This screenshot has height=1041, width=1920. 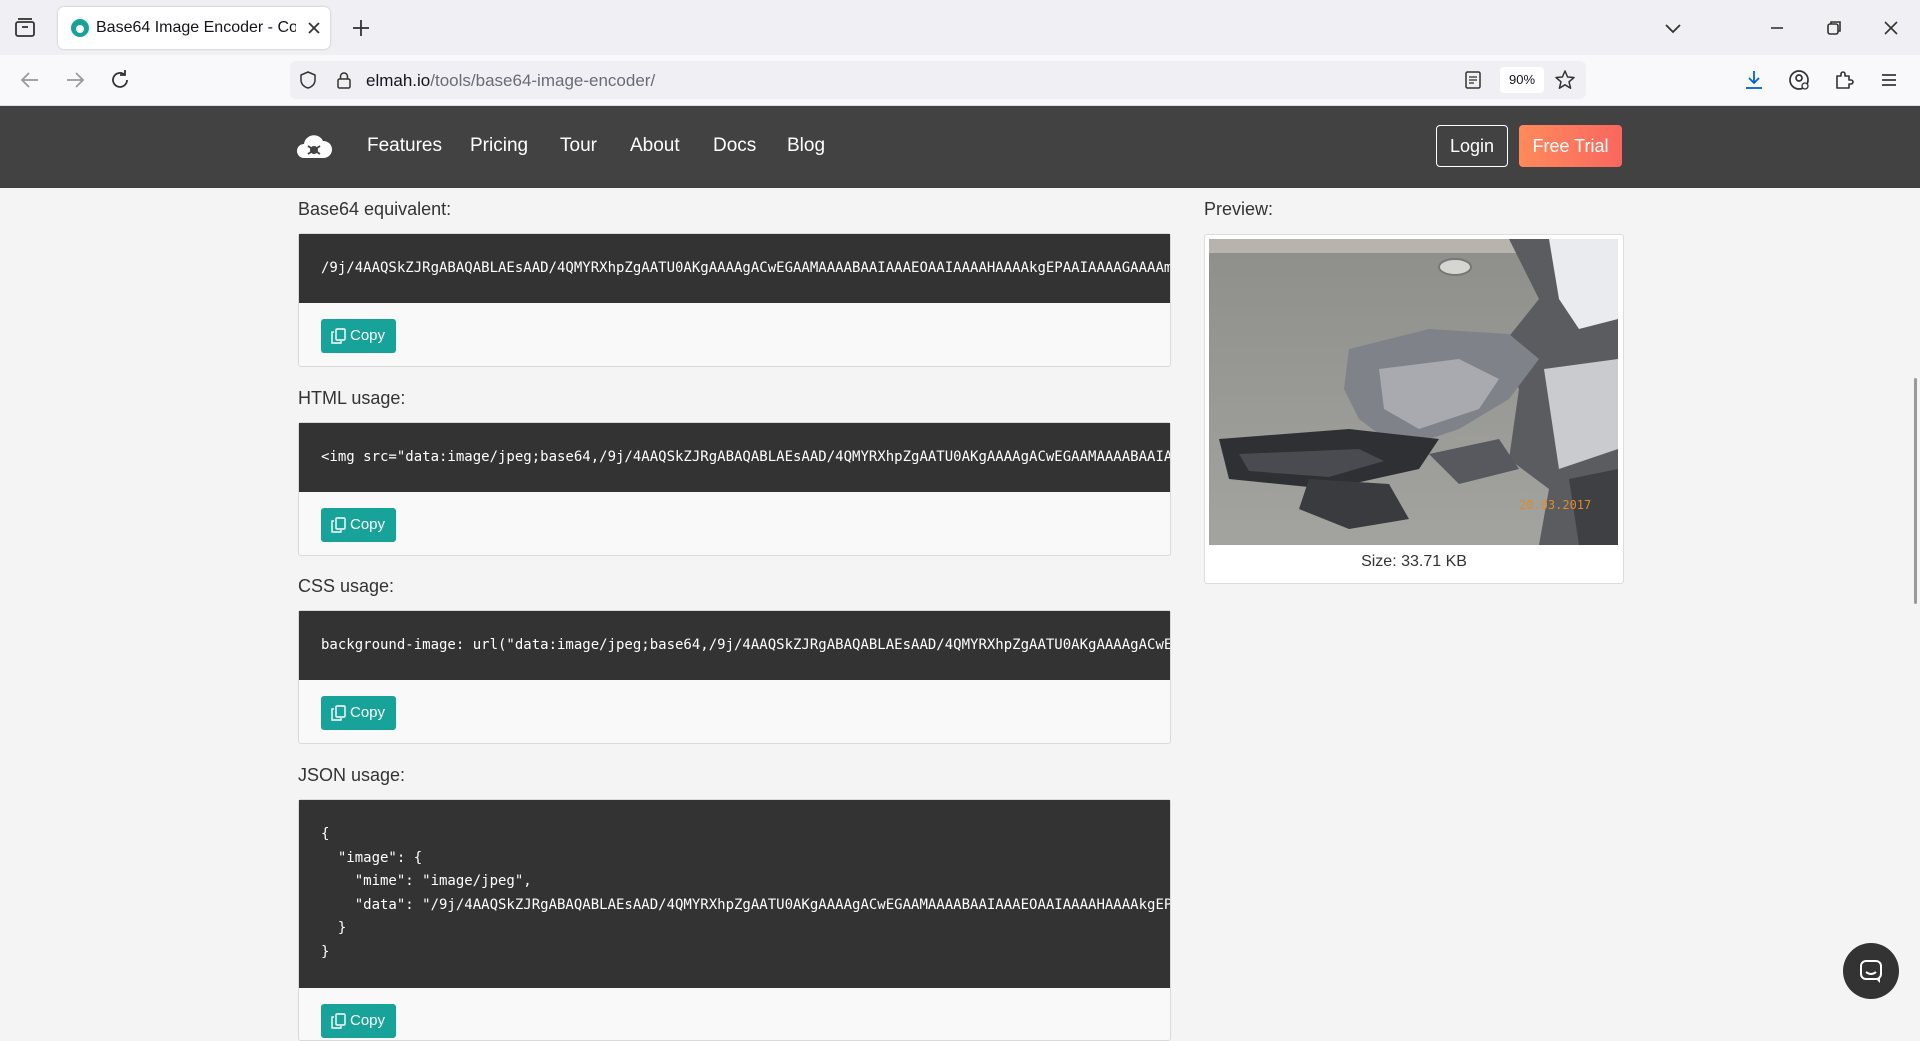 What do you see at coordinates (75, 80) in the screenshot?
I see `forward-arrow-icon` at bounding box center [75, 80].